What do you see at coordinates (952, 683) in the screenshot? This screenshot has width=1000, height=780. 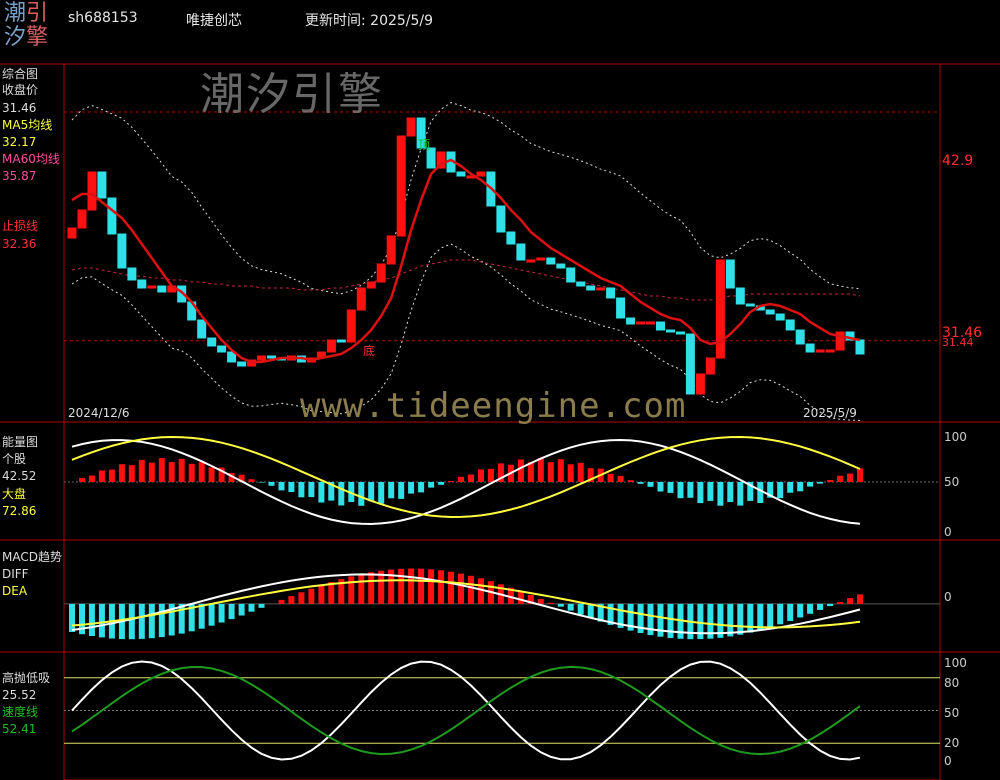 I see `osc-tick-80: 80` at bounding box center [952, 683].